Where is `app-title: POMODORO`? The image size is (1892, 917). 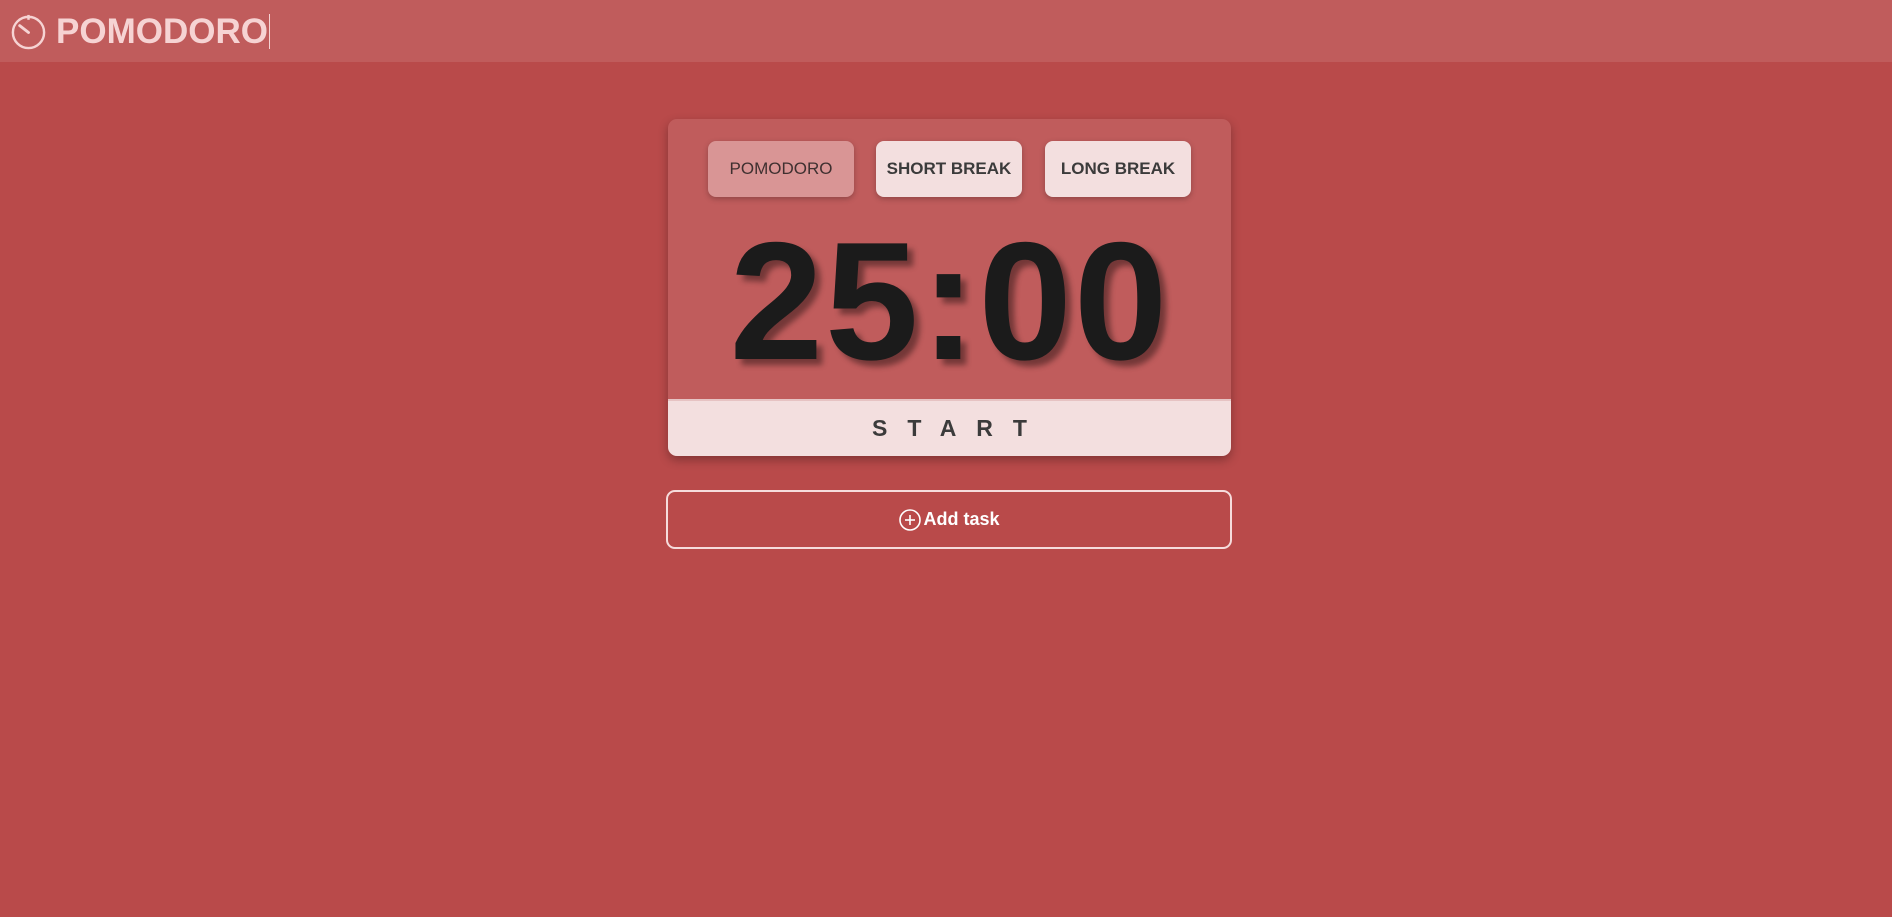
app-title: POMODORO is located at coordinates (163, 31).